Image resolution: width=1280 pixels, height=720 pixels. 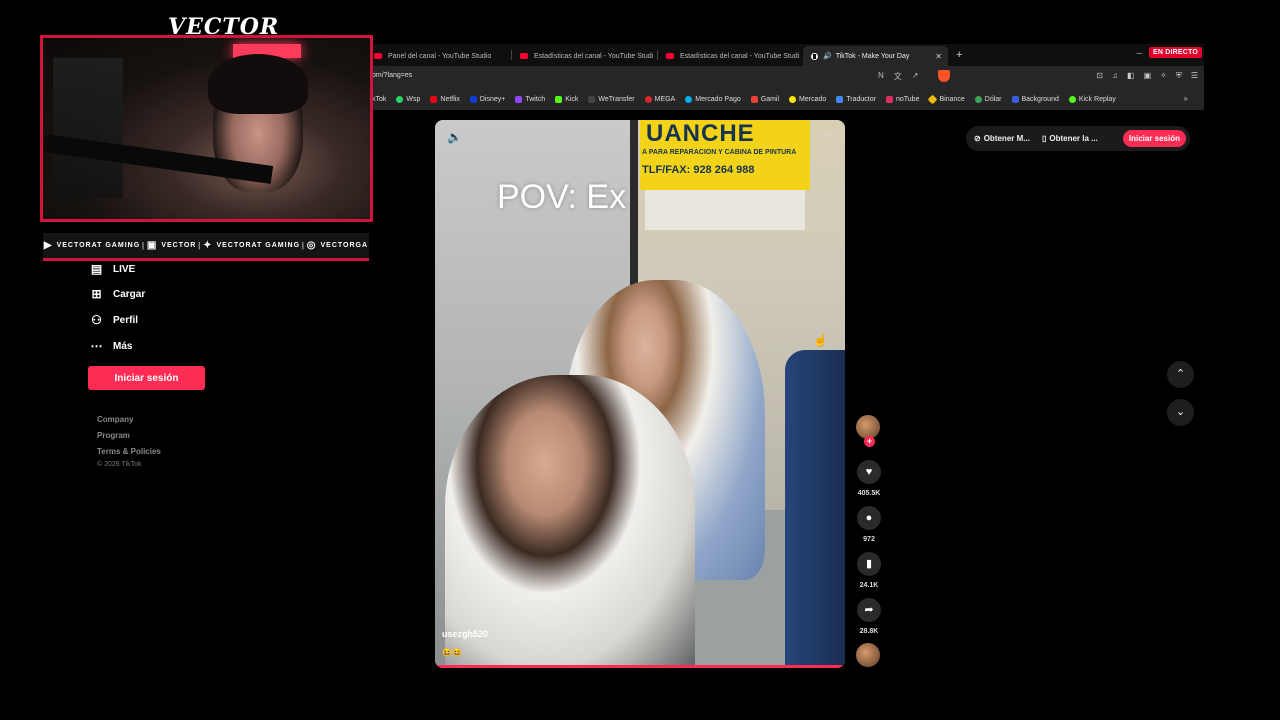 What do you see at coordinates (827, 56) in the screenshot?
I see `speaker-icon: 🔊` at bounding box center [827, 56].